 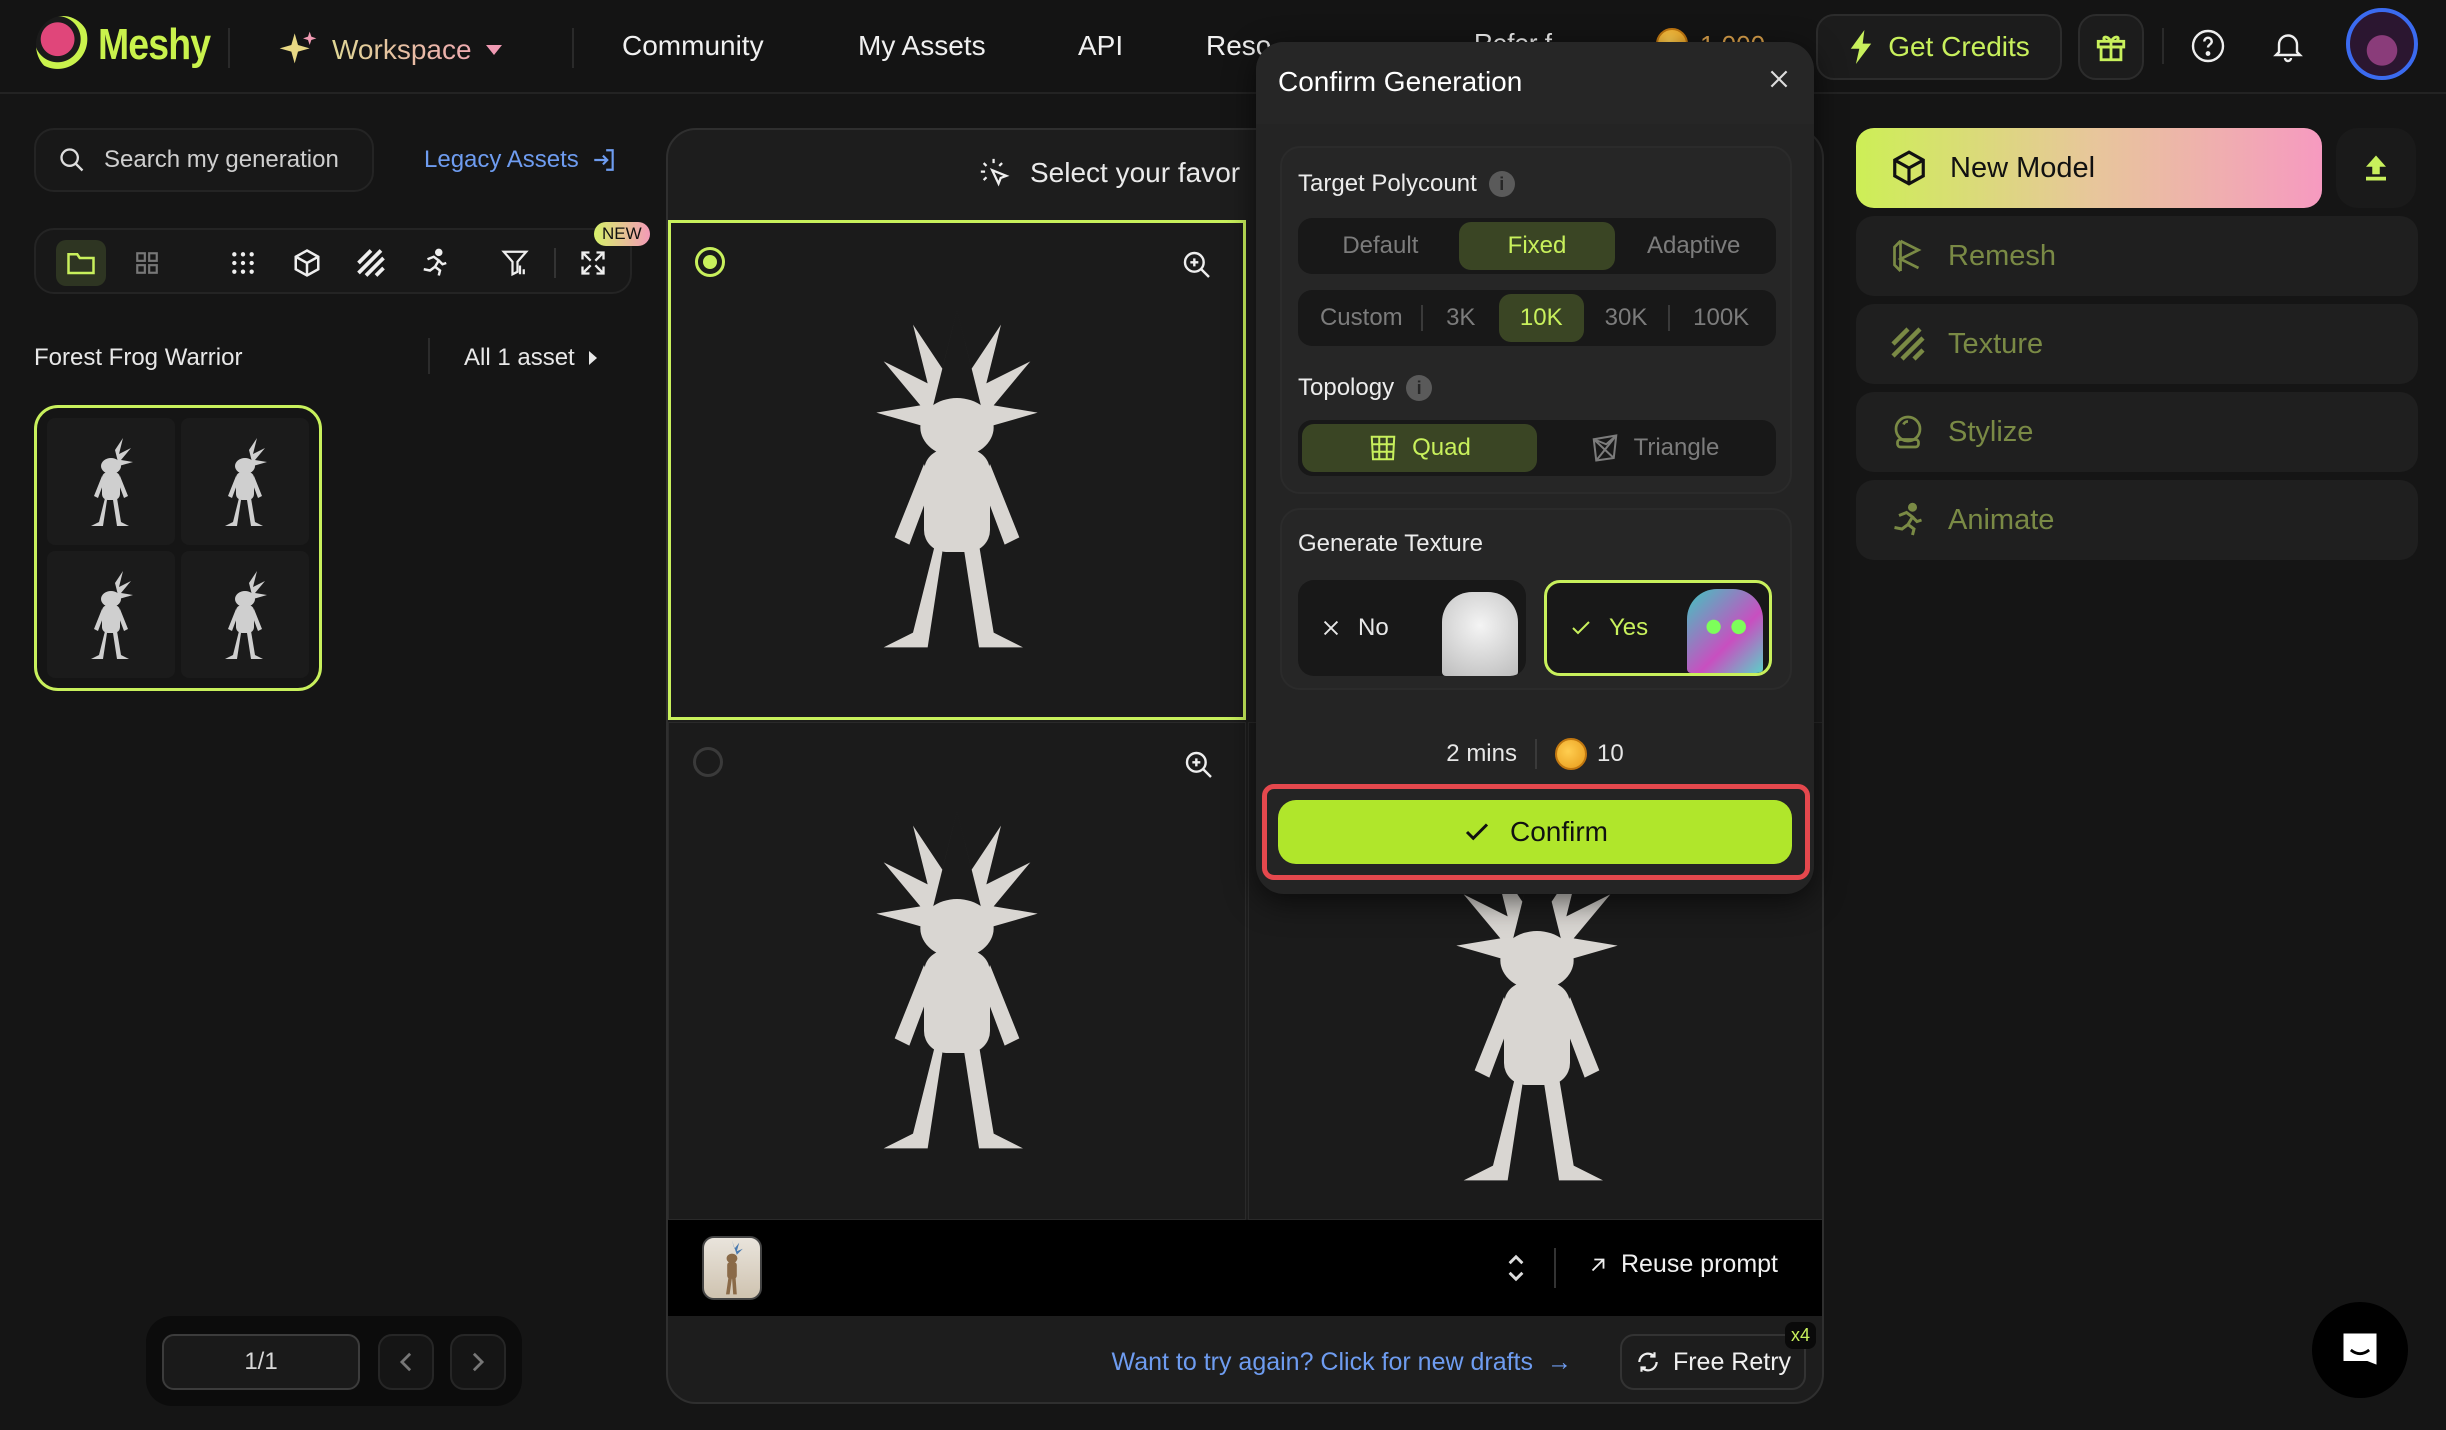 What do you see at coordinates (1654, 448) in the screenshot?
I see `topology-triangle: Triangle` at bounding box center [1654, 448].